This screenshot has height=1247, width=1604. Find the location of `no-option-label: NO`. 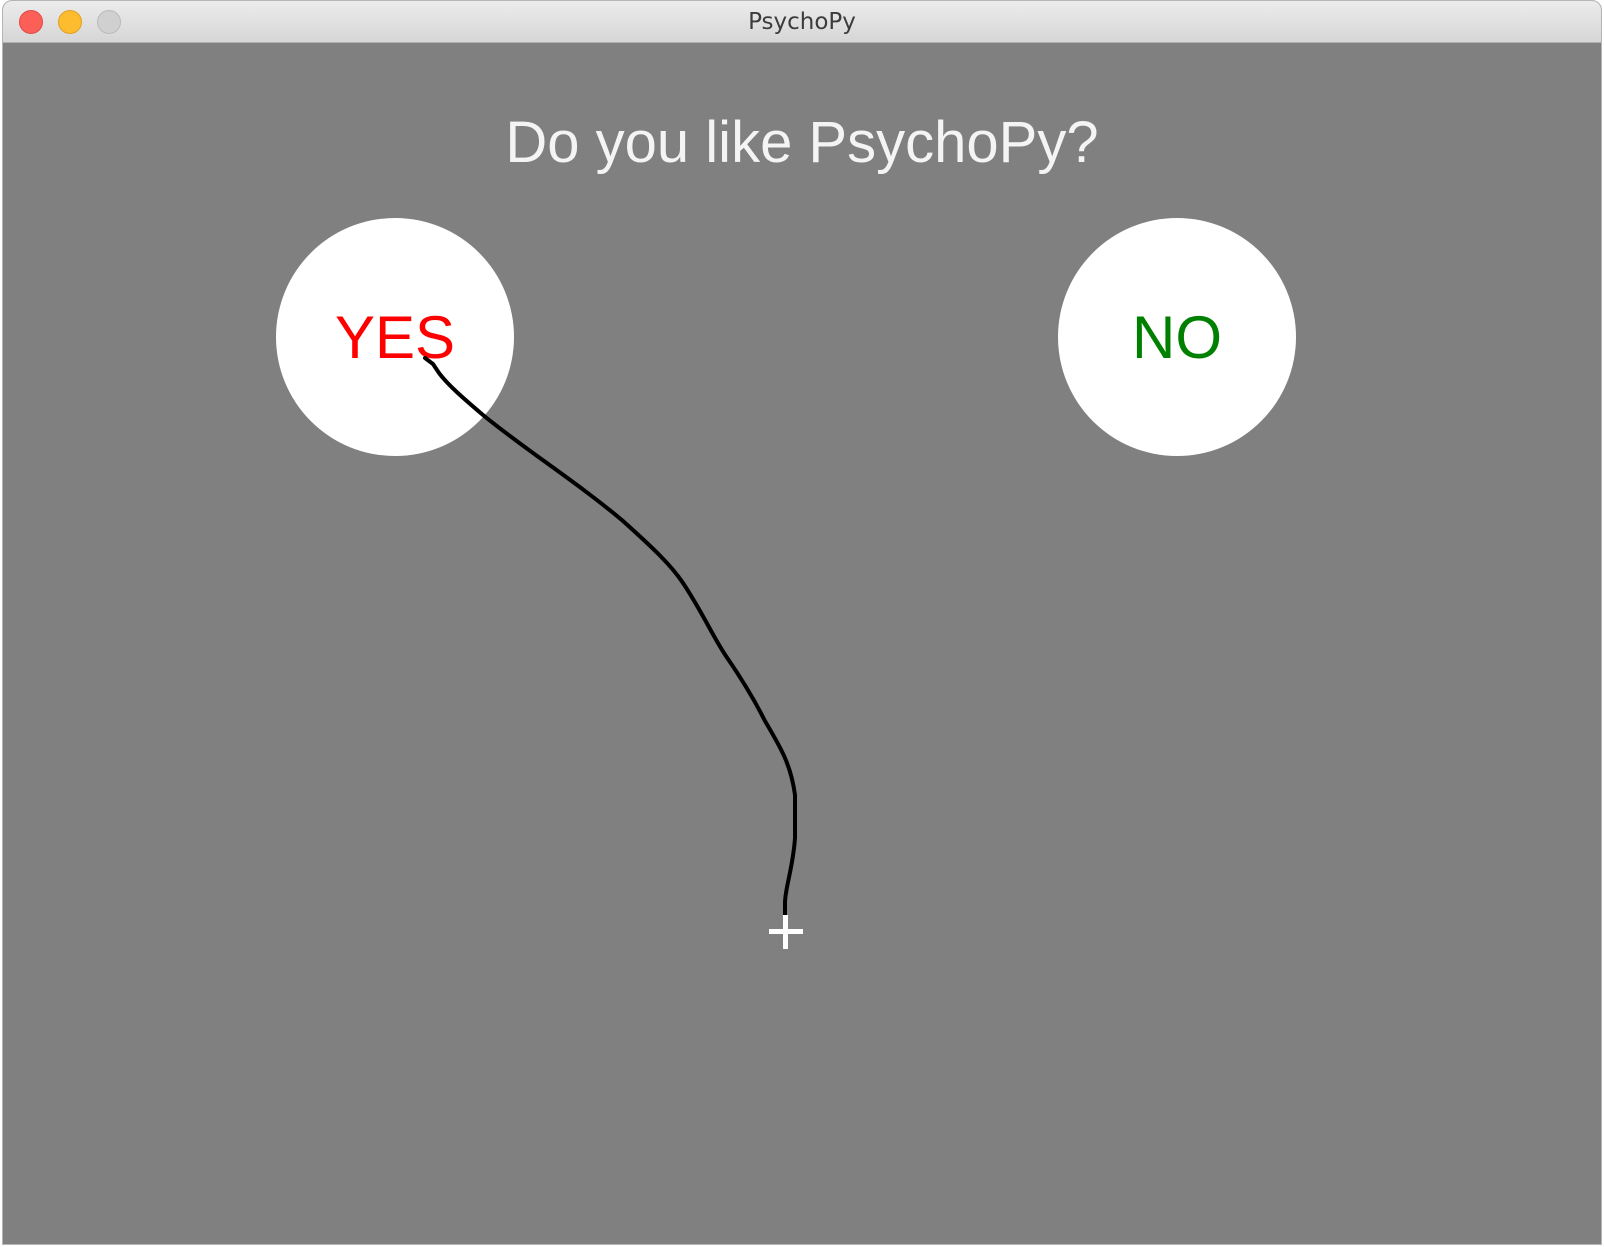

no-option-label: NO is located at coordinates (1177, 337).